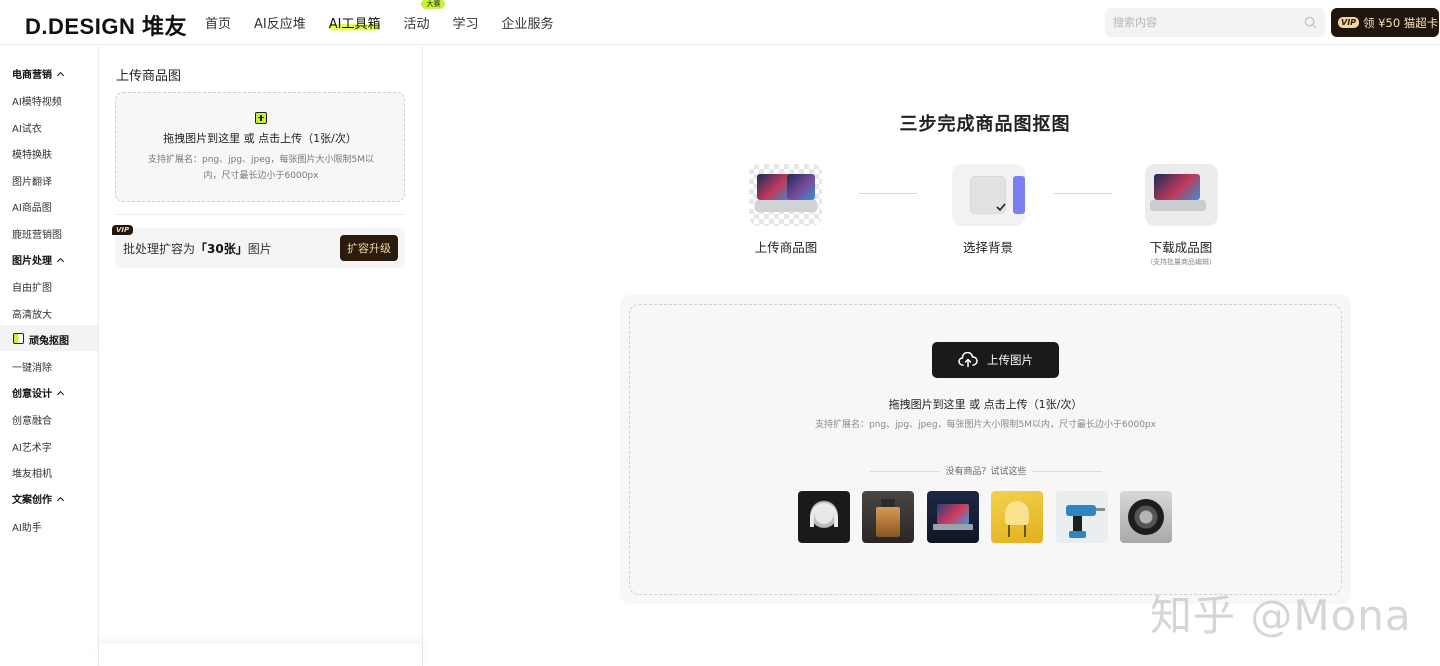 The width and height of the screenshot is (1440, 666). I want to click on vip-coupon-button: VIP 领 ¥50 猫超卡, so click(1385, 22).